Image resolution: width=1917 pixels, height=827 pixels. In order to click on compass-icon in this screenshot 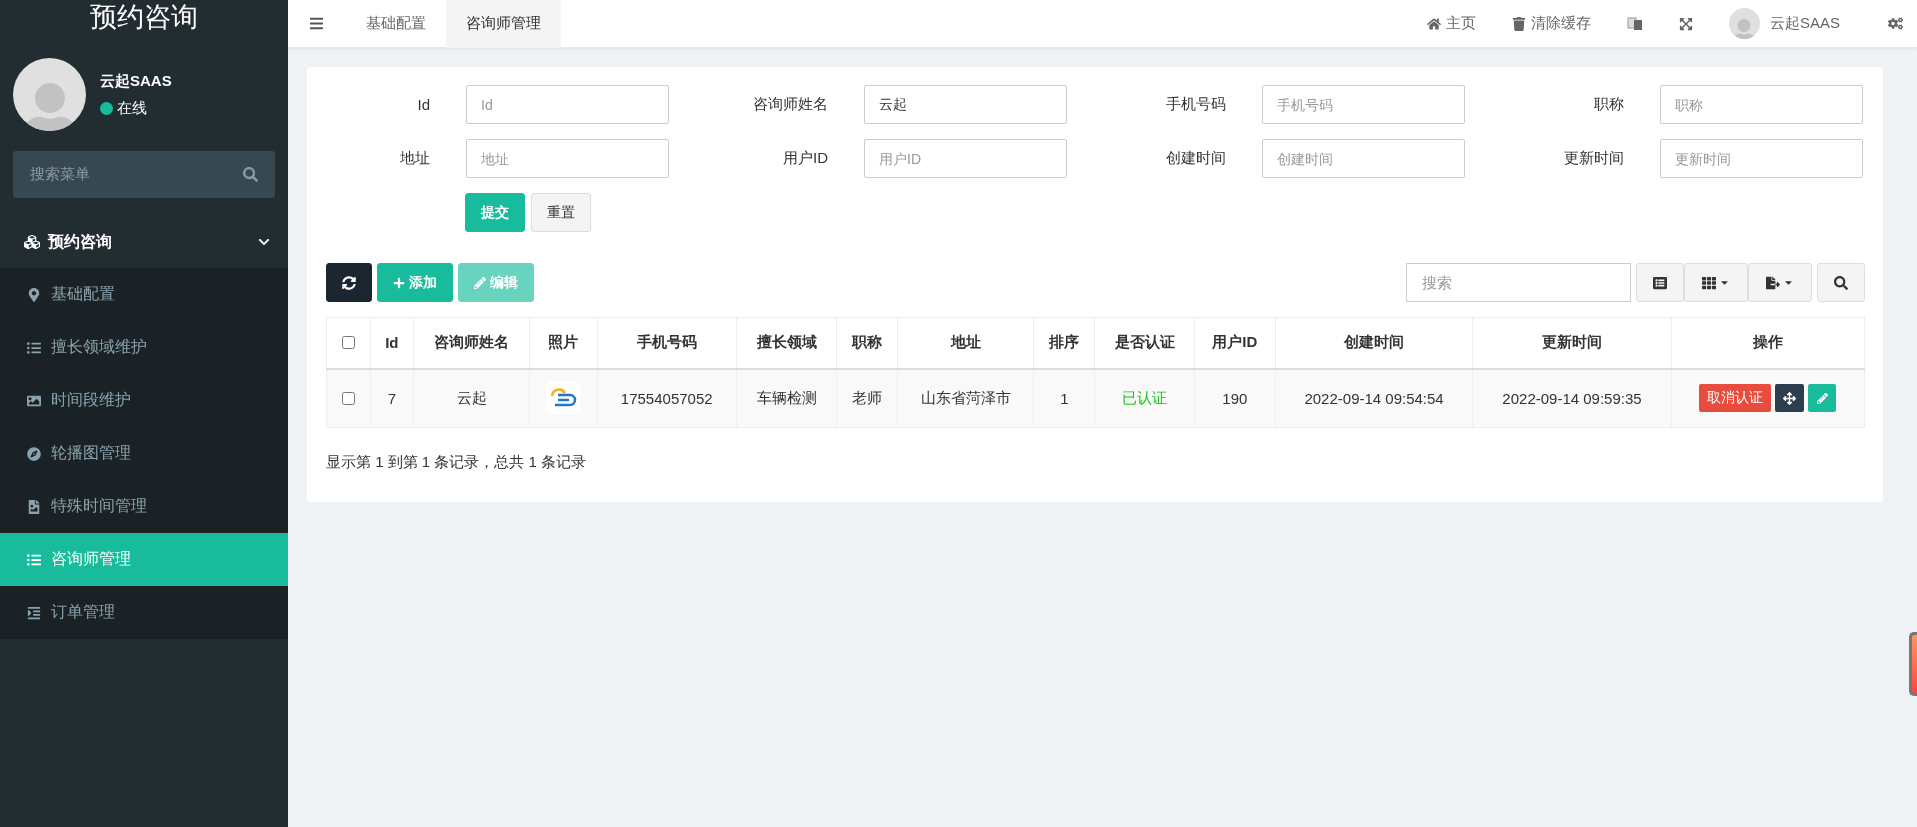, I will do `click(34, 453)`.